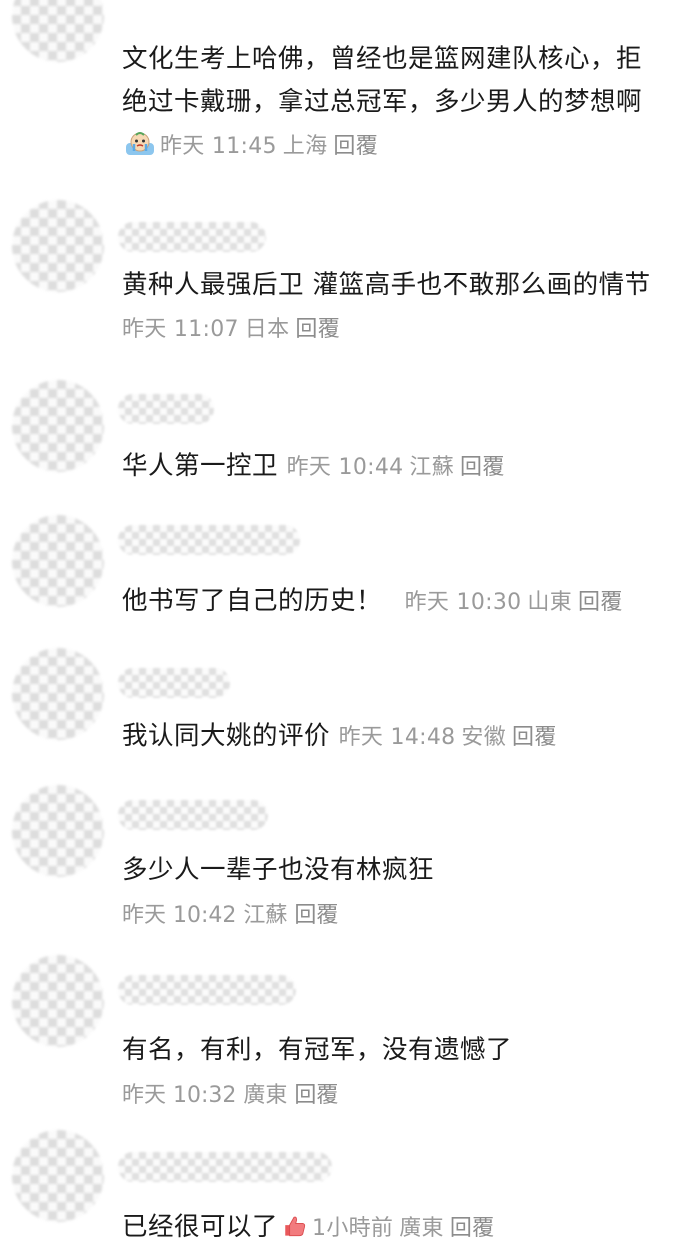  I want to click on comment-body: 华人第一控卫 昨天 10:44 江蘇 回覆, so click(394, 467).